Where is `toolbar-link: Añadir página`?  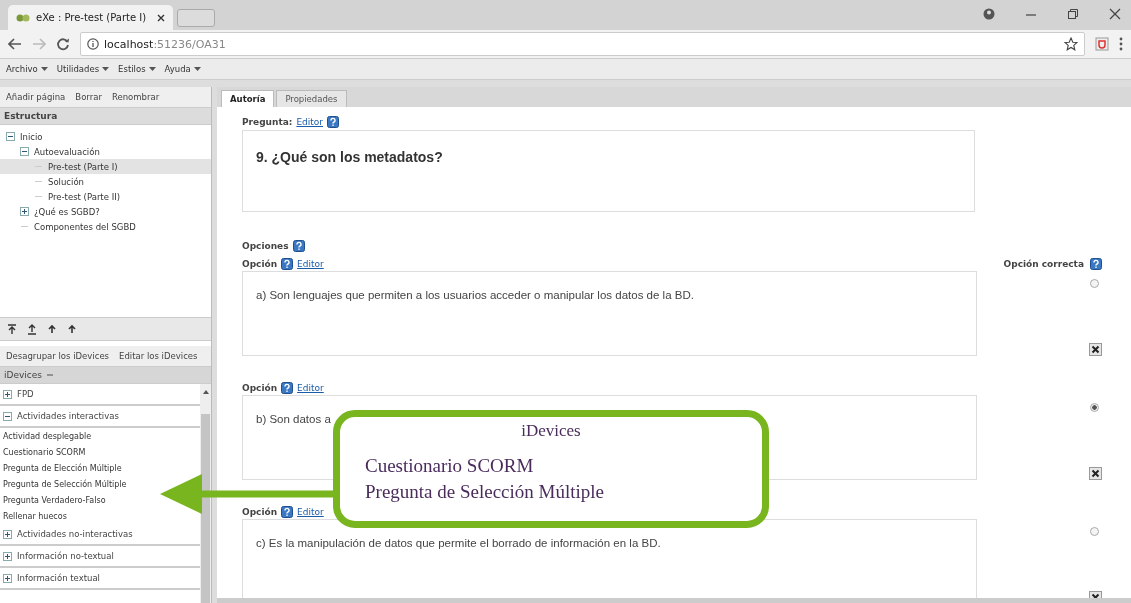
toolbar-link: Añadir página is located at coordinates (36, 97).